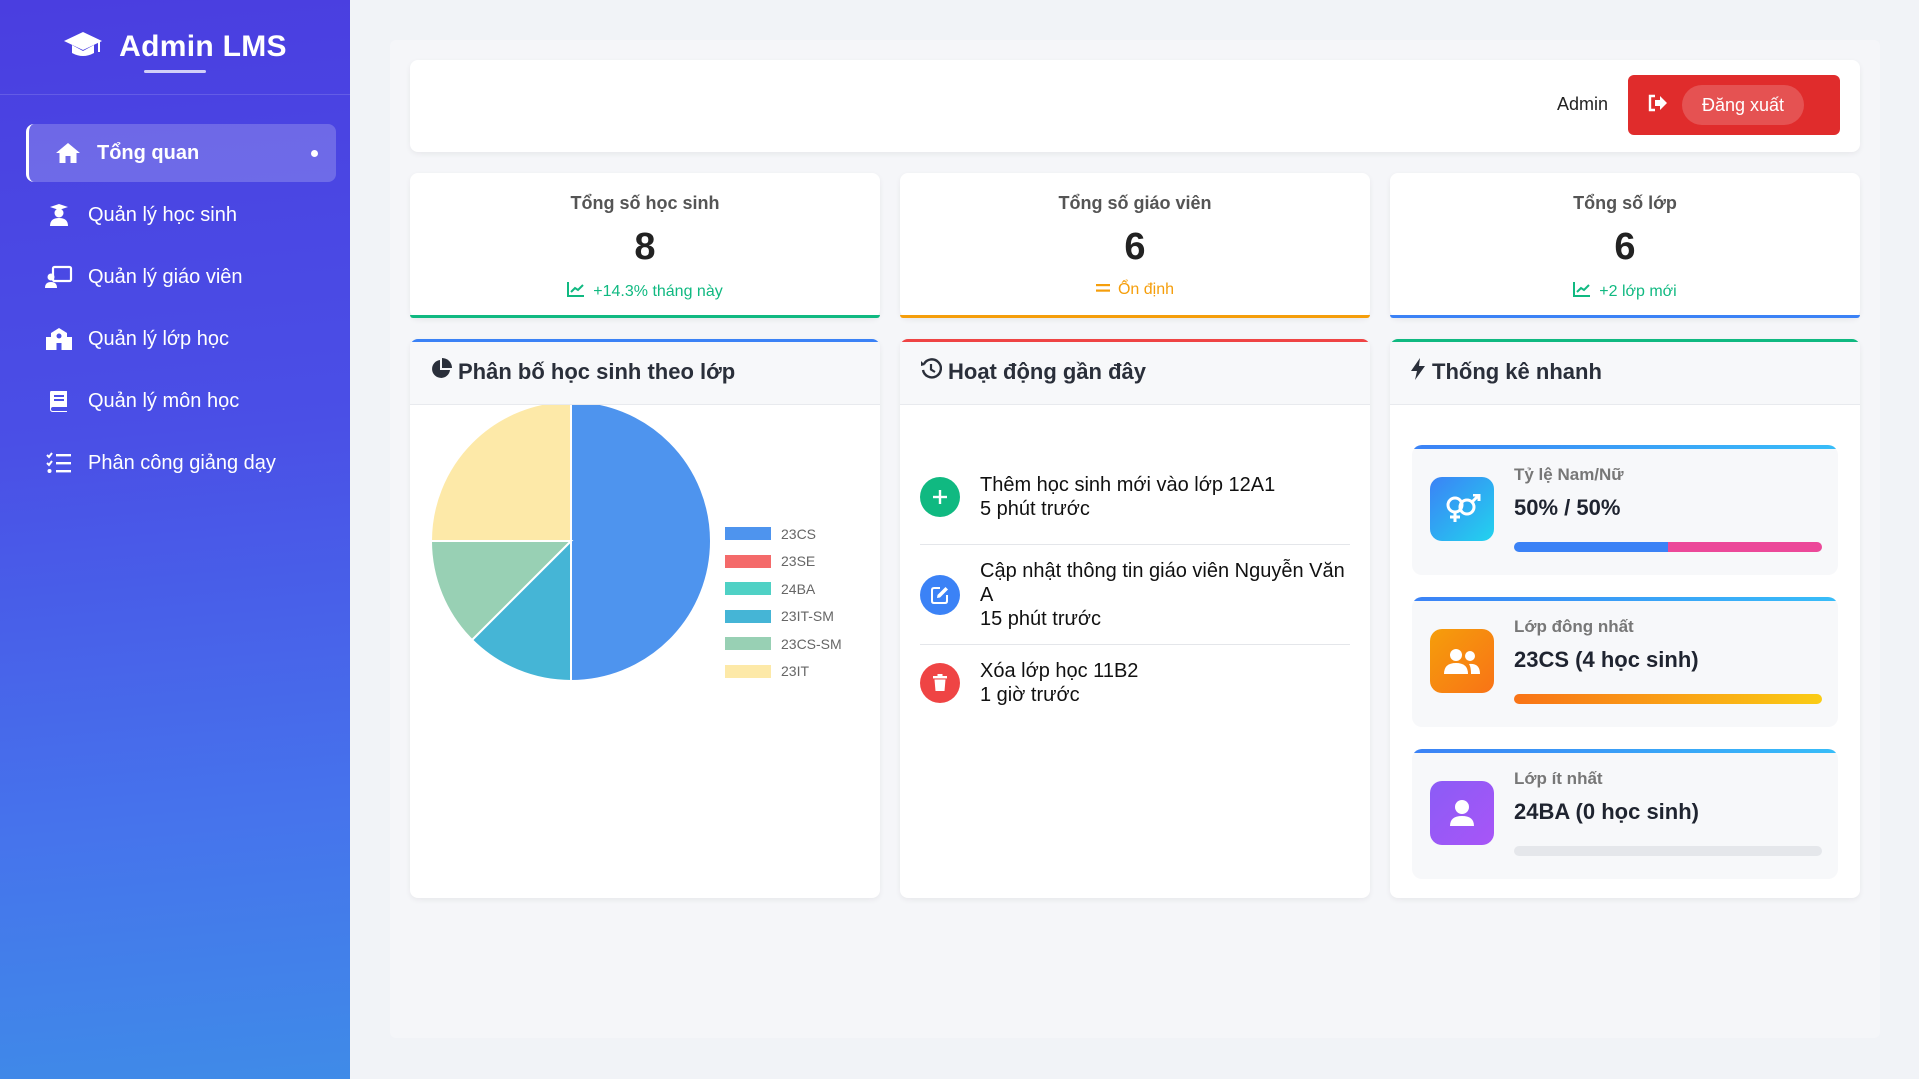 Image resolution: width=1919 pixels, height=1079 pixels. I want to click on sidebar-item-classes: Quản lý lớp học, so click(182, 339).